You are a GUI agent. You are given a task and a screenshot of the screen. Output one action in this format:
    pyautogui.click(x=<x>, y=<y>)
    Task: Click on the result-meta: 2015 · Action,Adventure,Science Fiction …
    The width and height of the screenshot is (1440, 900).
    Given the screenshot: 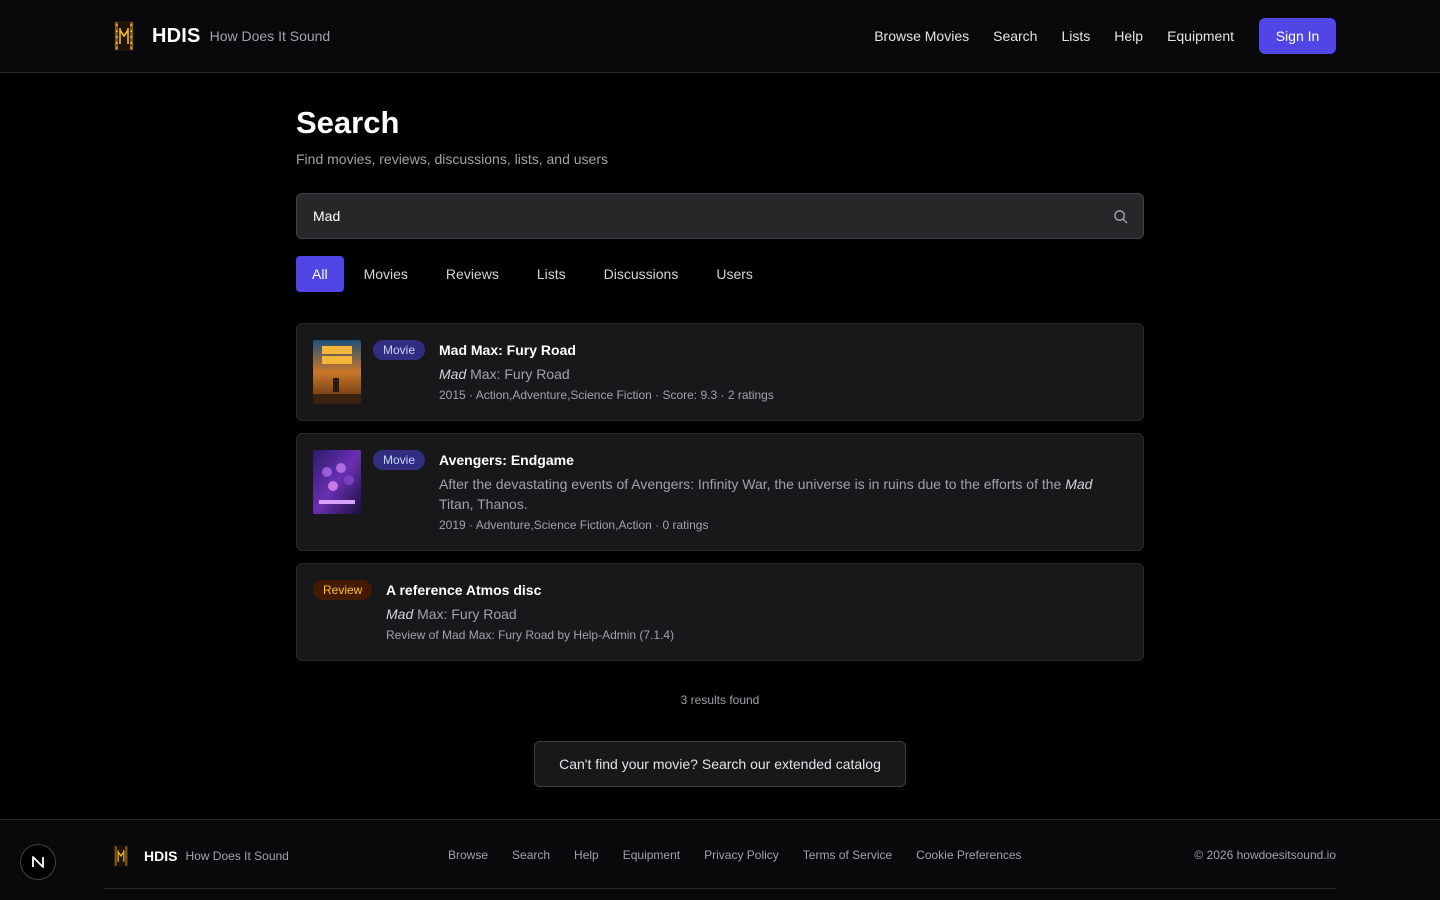 What is the action you would take?
    pyautogui.click(x=606, y=395)
    